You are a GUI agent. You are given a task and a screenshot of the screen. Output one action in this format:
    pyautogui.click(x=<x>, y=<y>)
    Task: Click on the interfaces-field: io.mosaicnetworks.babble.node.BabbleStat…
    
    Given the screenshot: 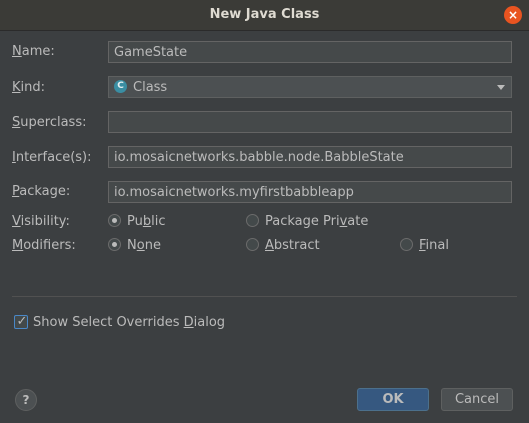 What is the action you would take?
    pyautogui.click(x=310, y=157)
    